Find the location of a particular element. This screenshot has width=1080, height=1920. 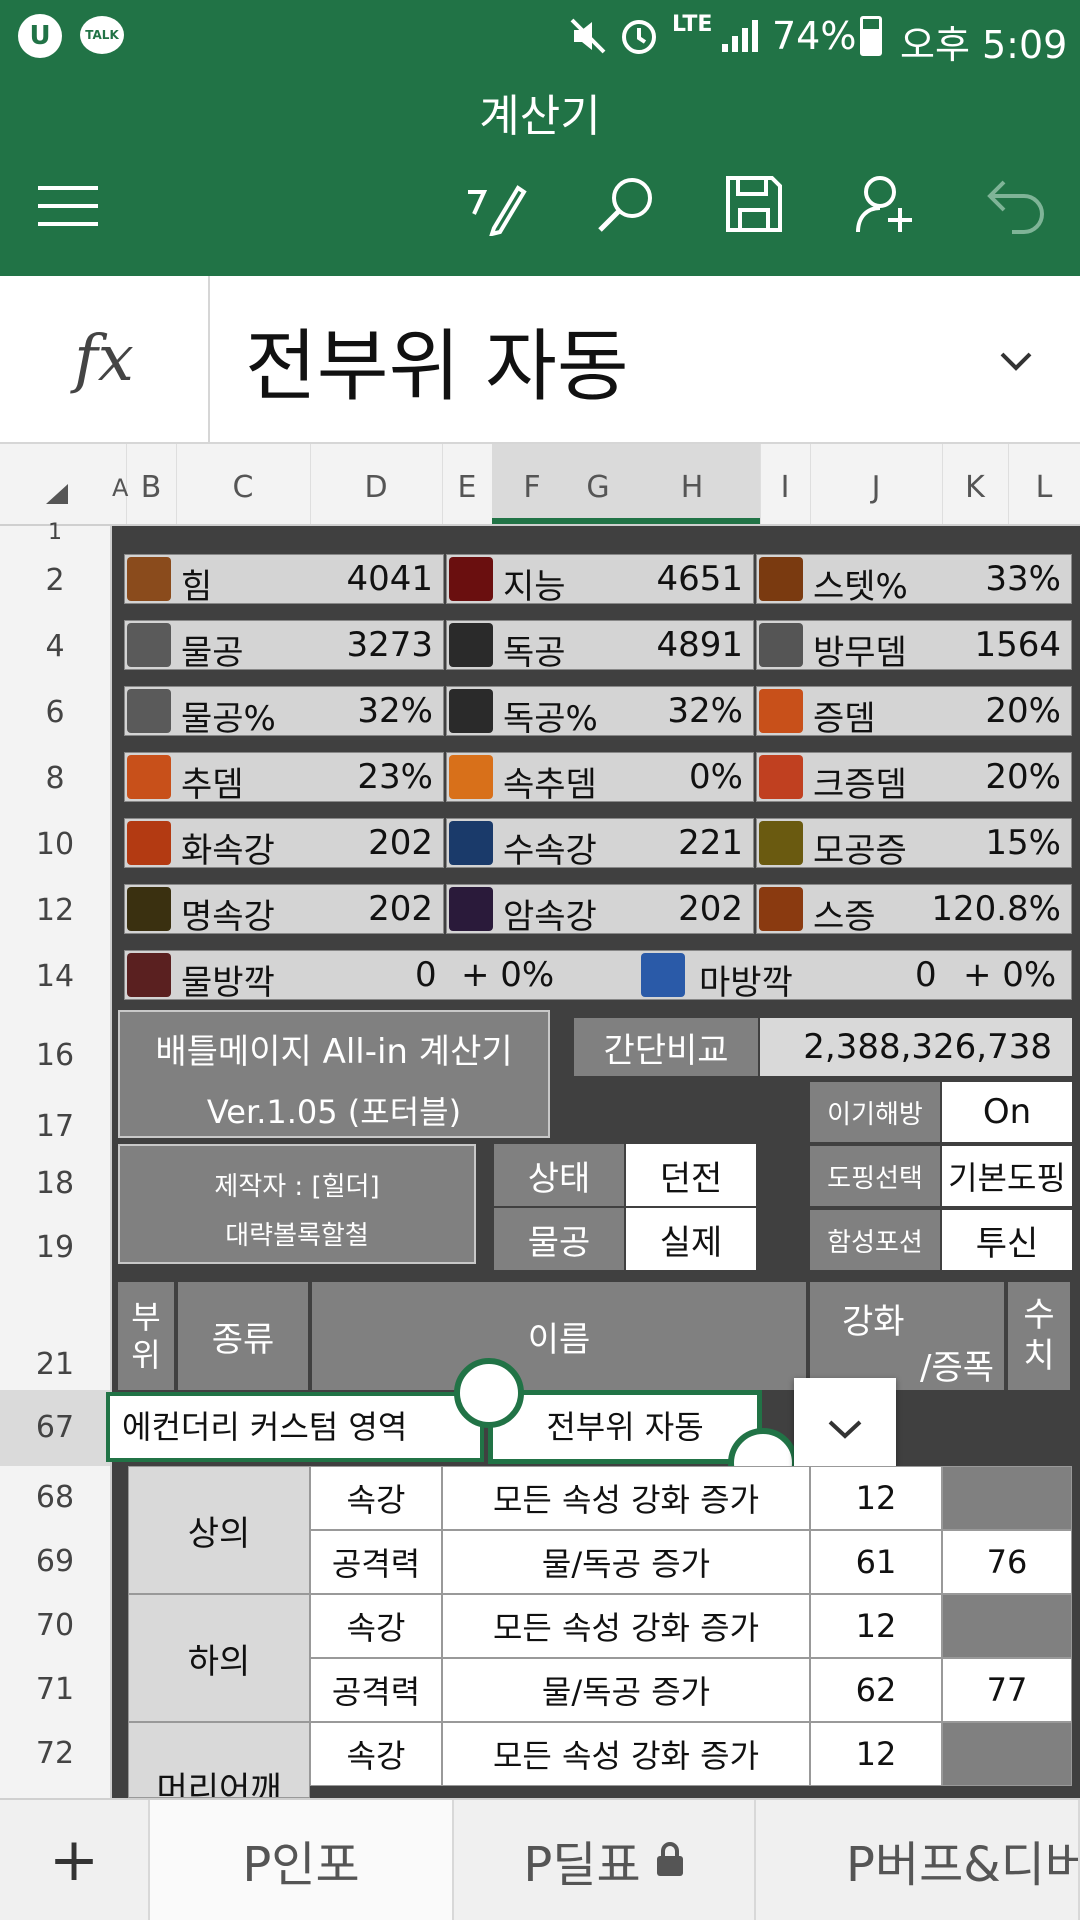

option-value-awakening: On is located at coordinates (1007, 1112).